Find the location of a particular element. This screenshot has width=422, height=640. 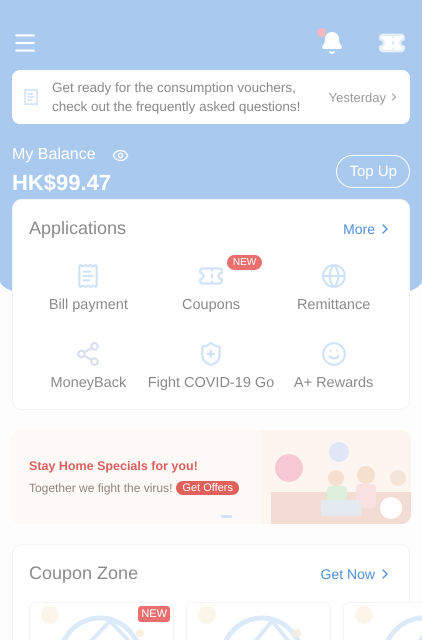

section-title: Applications is located at coordinates (77, 228).